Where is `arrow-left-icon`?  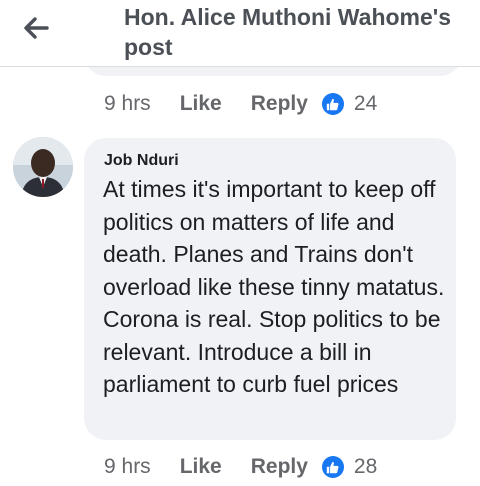 arrow-left-icon is located at coordinates (36, 28).